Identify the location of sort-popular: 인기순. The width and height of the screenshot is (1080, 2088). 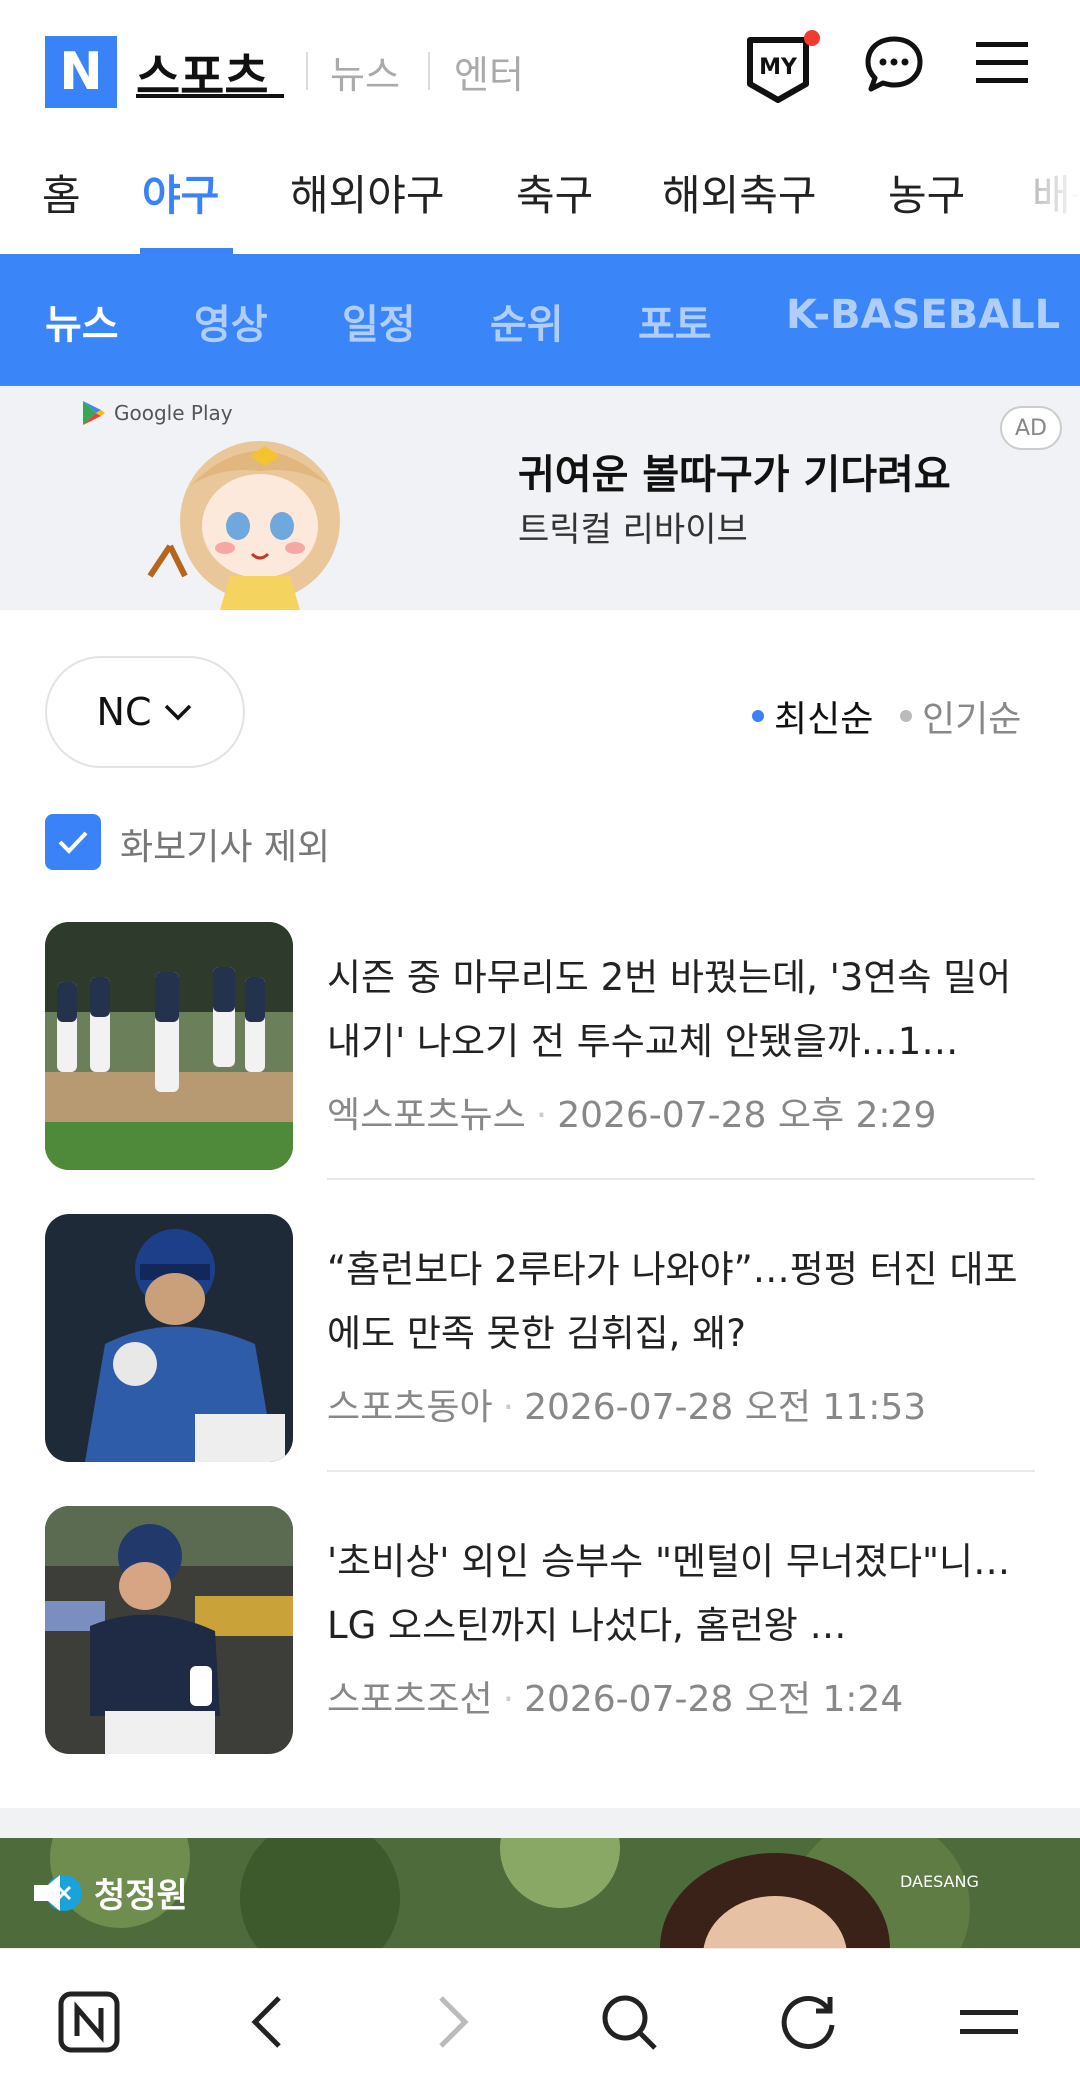
(960, 716).